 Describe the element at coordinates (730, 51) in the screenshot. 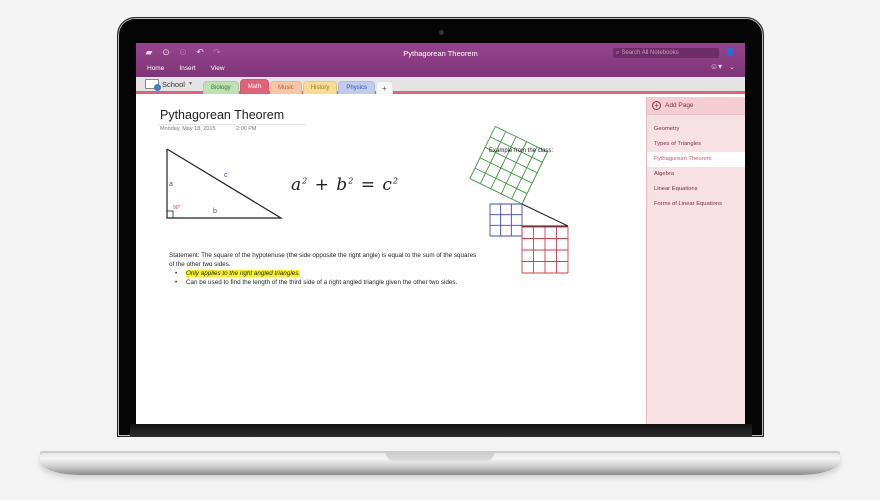

I see `share-icon: 👤` at that location.